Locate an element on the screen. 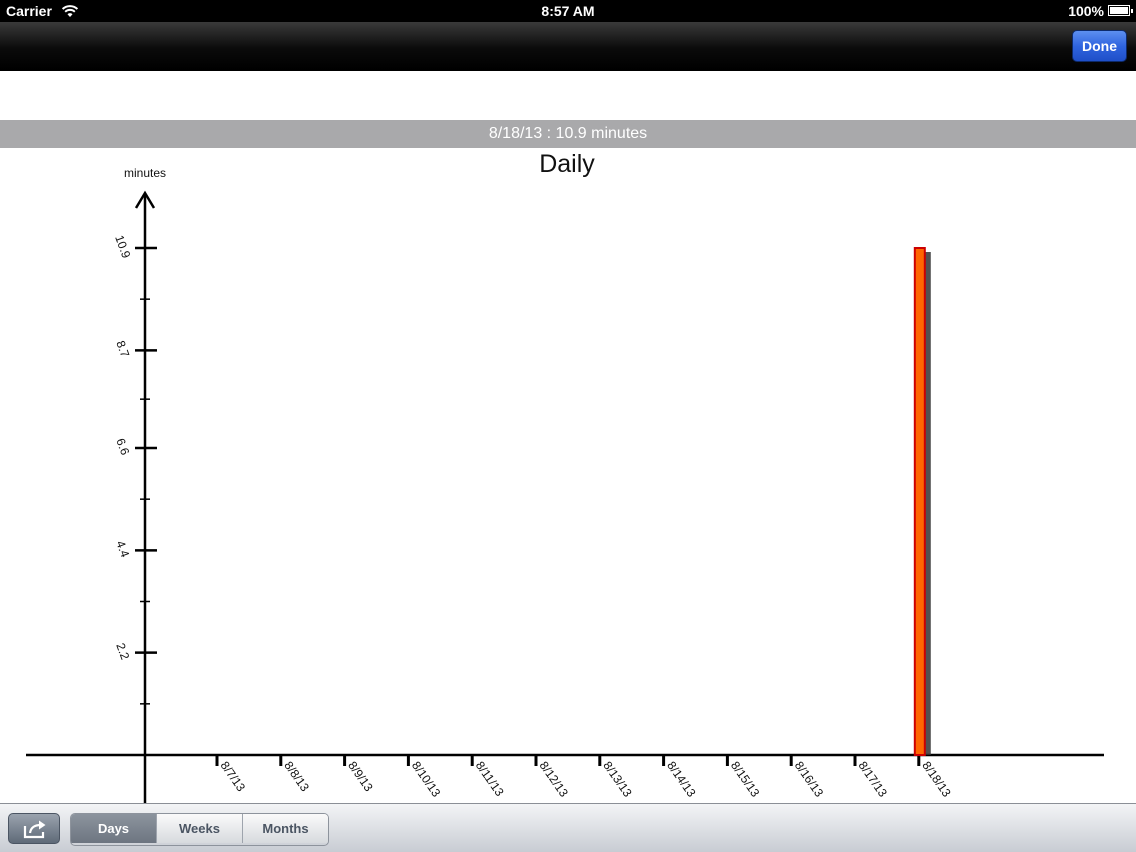 The height and width of the screenshot is (852, 1136). x-tick-label: 8/7/13 is located at coordinates (233, 777).